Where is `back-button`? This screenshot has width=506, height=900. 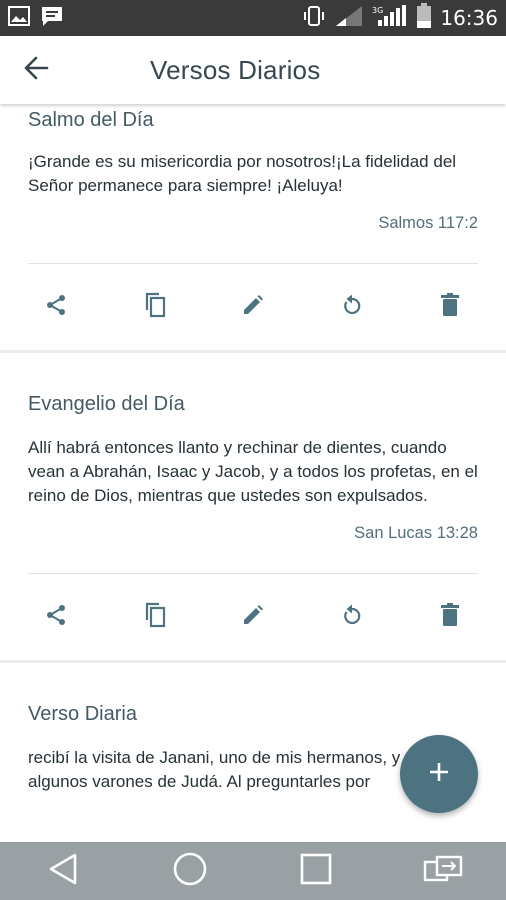
back-button is located at coordinates (36, 70).